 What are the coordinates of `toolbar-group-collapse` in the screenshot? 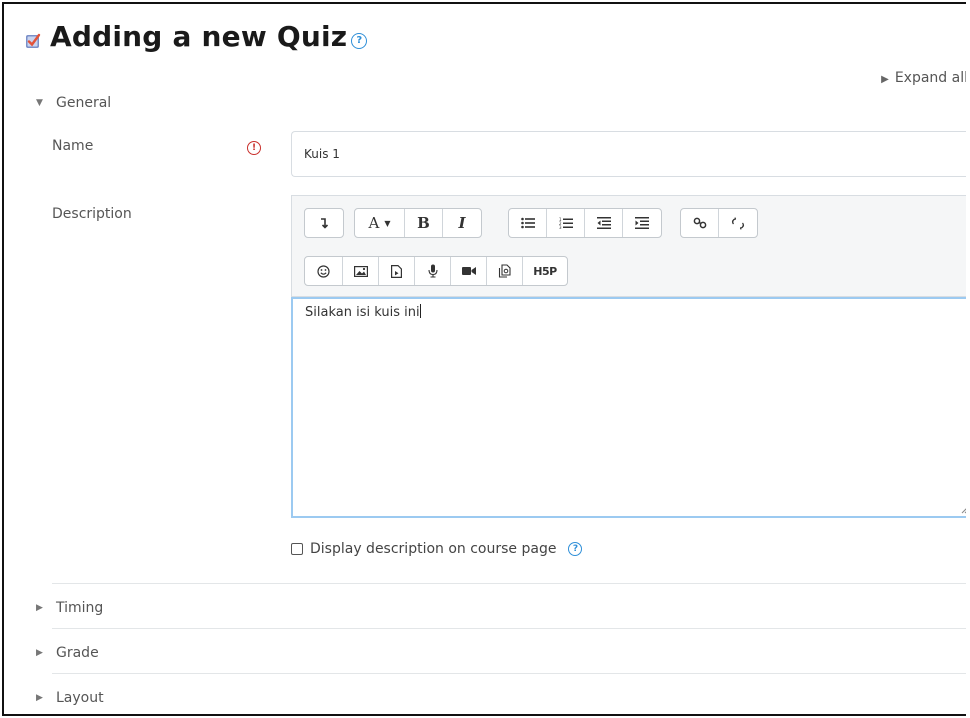 It's located at (324, 223).